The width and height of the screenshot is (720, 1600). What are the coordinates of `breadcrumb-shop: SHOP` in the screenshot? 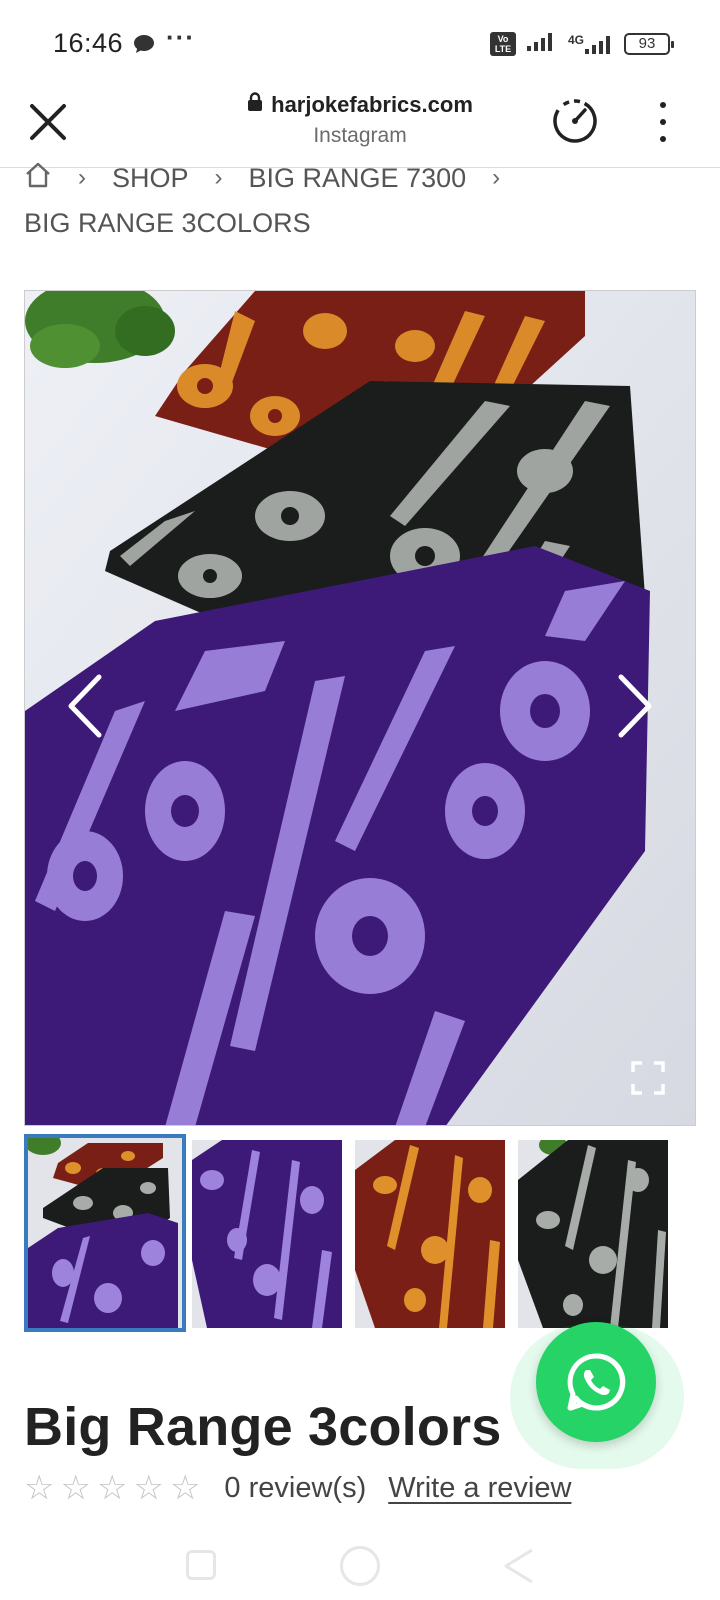 It's located at (150, 178).